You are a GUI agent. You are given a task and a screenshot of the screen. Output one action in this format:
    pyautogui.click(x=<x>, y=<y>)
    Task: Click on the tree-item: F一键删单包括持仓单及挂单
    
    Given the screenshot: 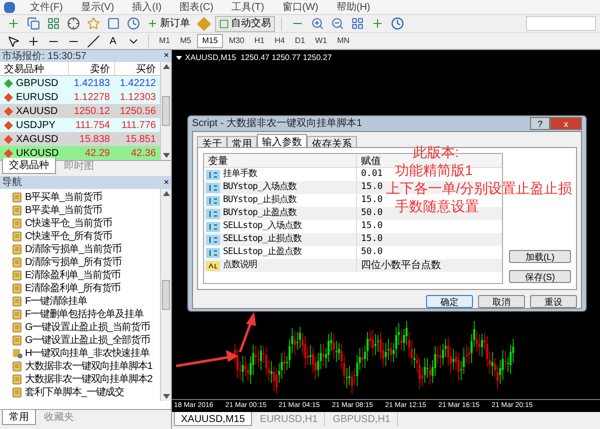 What is the action you would take?
    pyautogui.click(x=78, y=314)
    